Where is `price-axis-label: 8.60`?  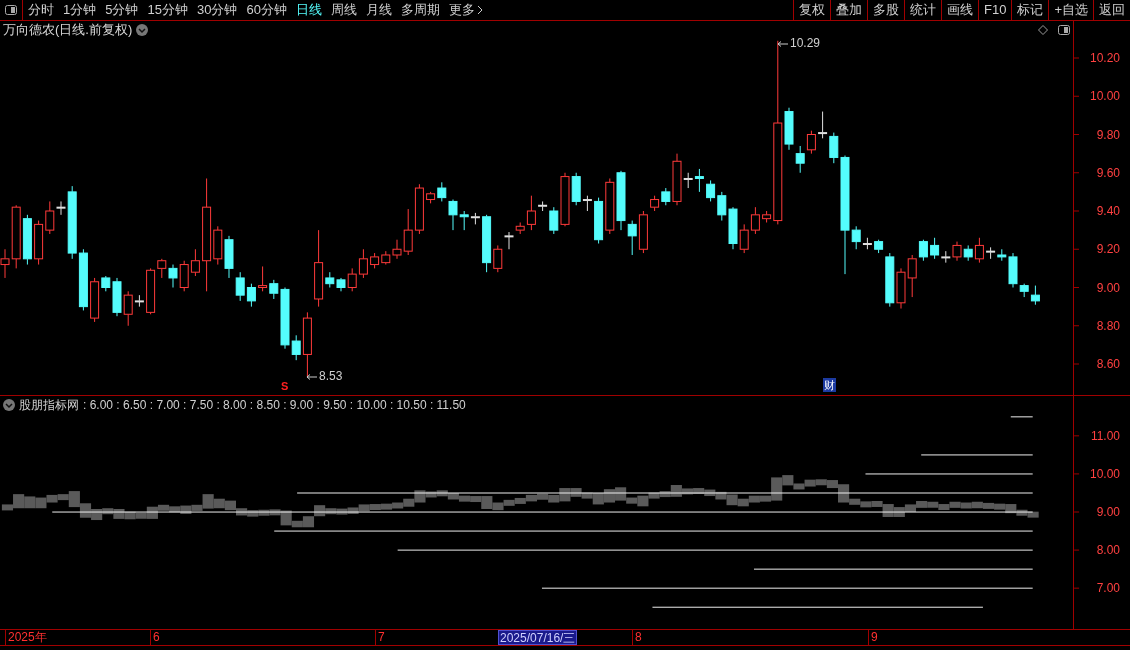 price-axis-label: 8.60 is located at coordinates (1108, 364).